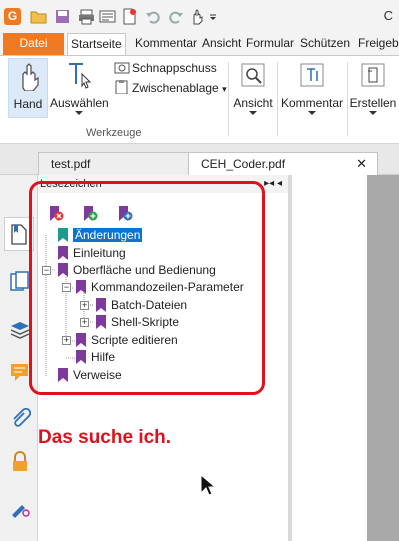 The image size is (399, 541). I want to click on window-title: C, so click(388, 15).